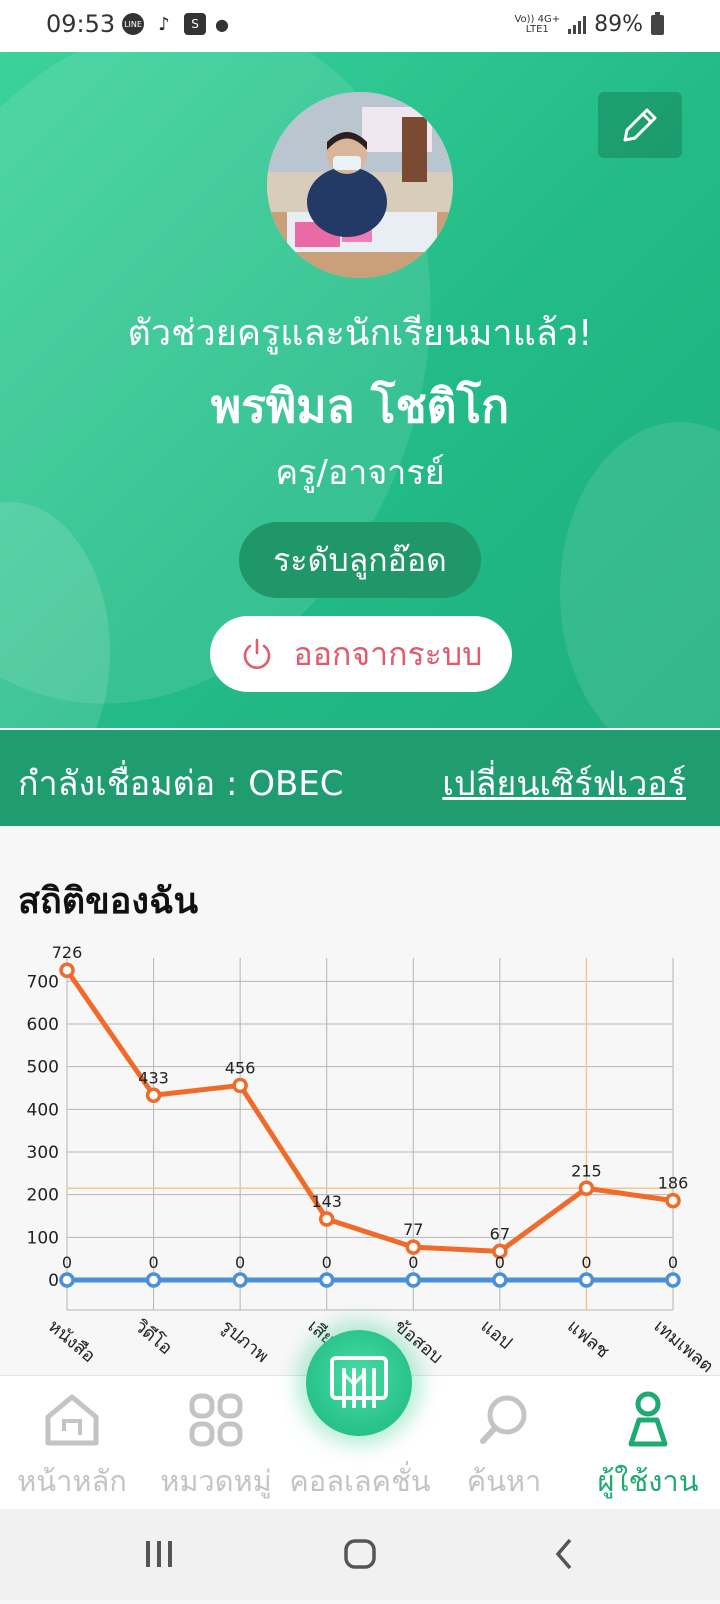  Describe the element at coordinates (360, 473) in the screenshot. I see `user-role: ครู/อาจารย์` at that location.